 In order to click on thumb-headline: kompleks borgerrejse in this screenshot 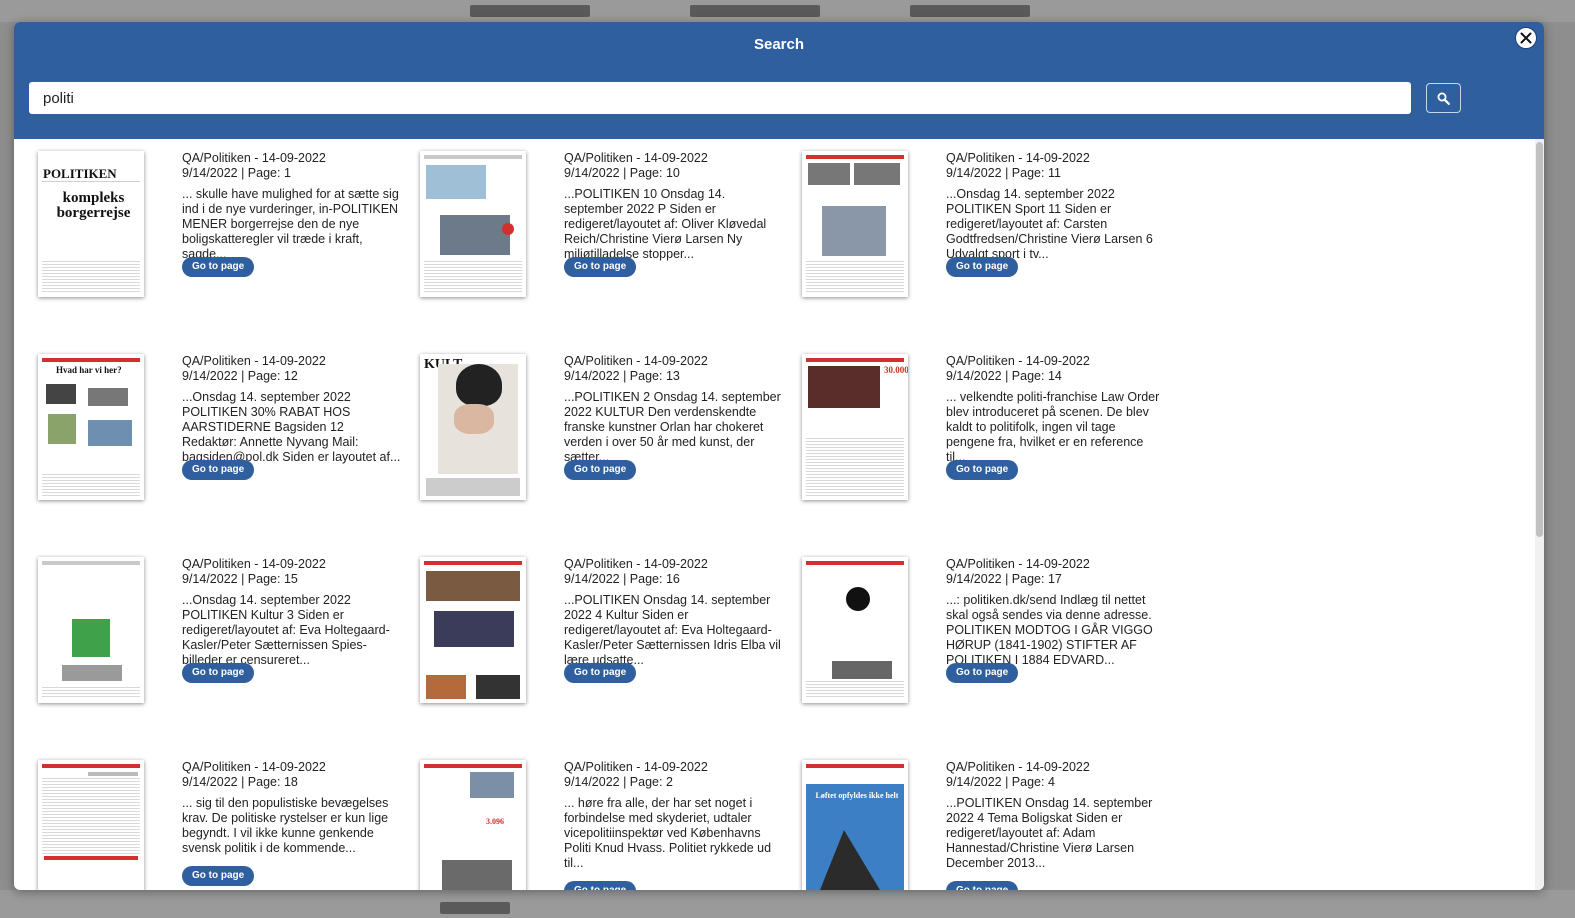, I will do `click(93, 205)`.